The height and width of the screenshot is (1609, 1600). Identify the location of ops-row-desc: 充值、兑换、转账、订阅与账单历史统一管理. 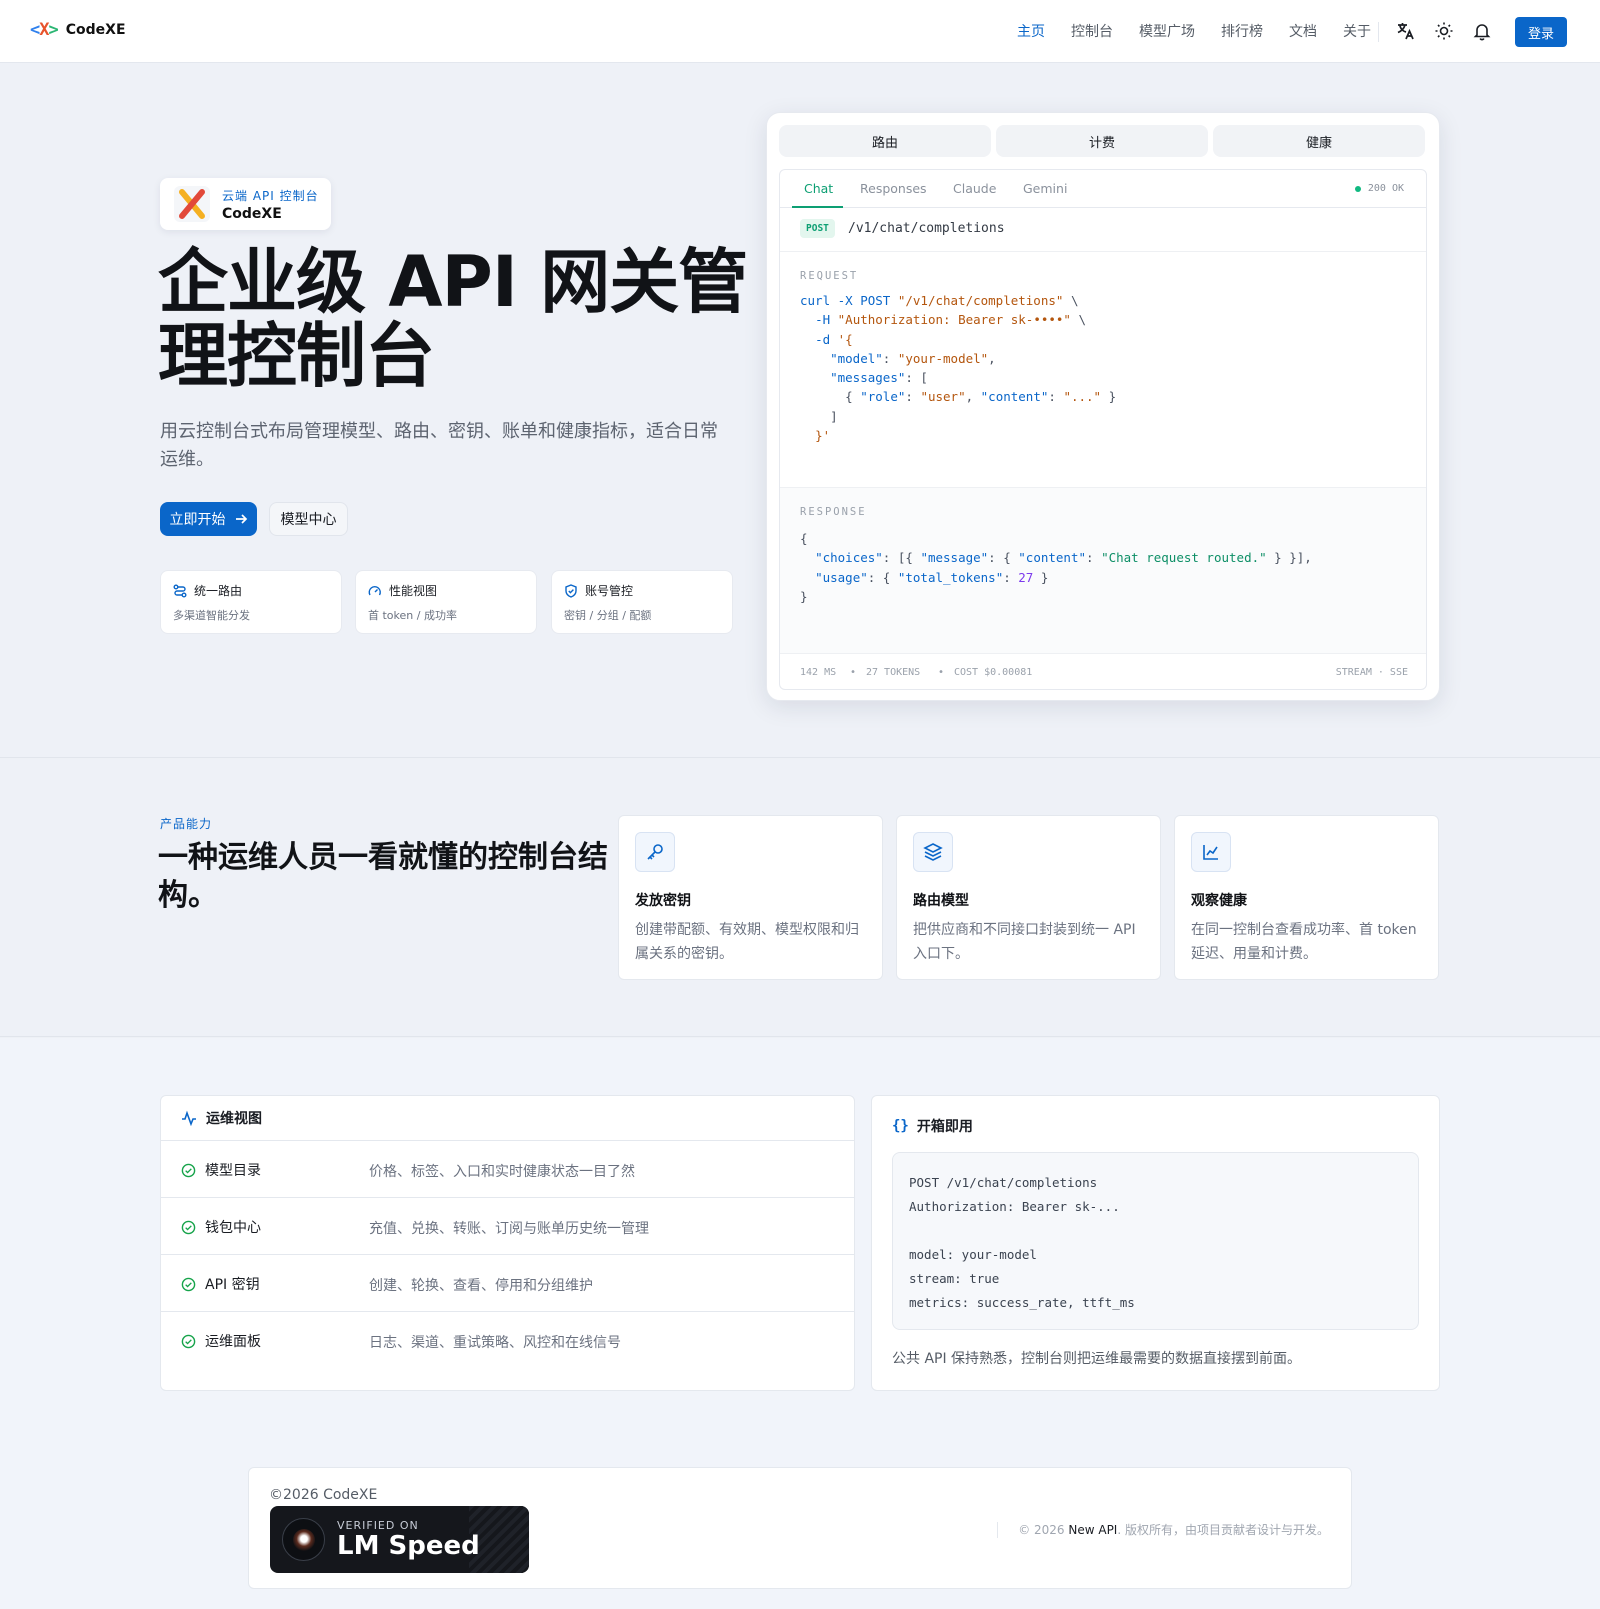
(509, 1229).